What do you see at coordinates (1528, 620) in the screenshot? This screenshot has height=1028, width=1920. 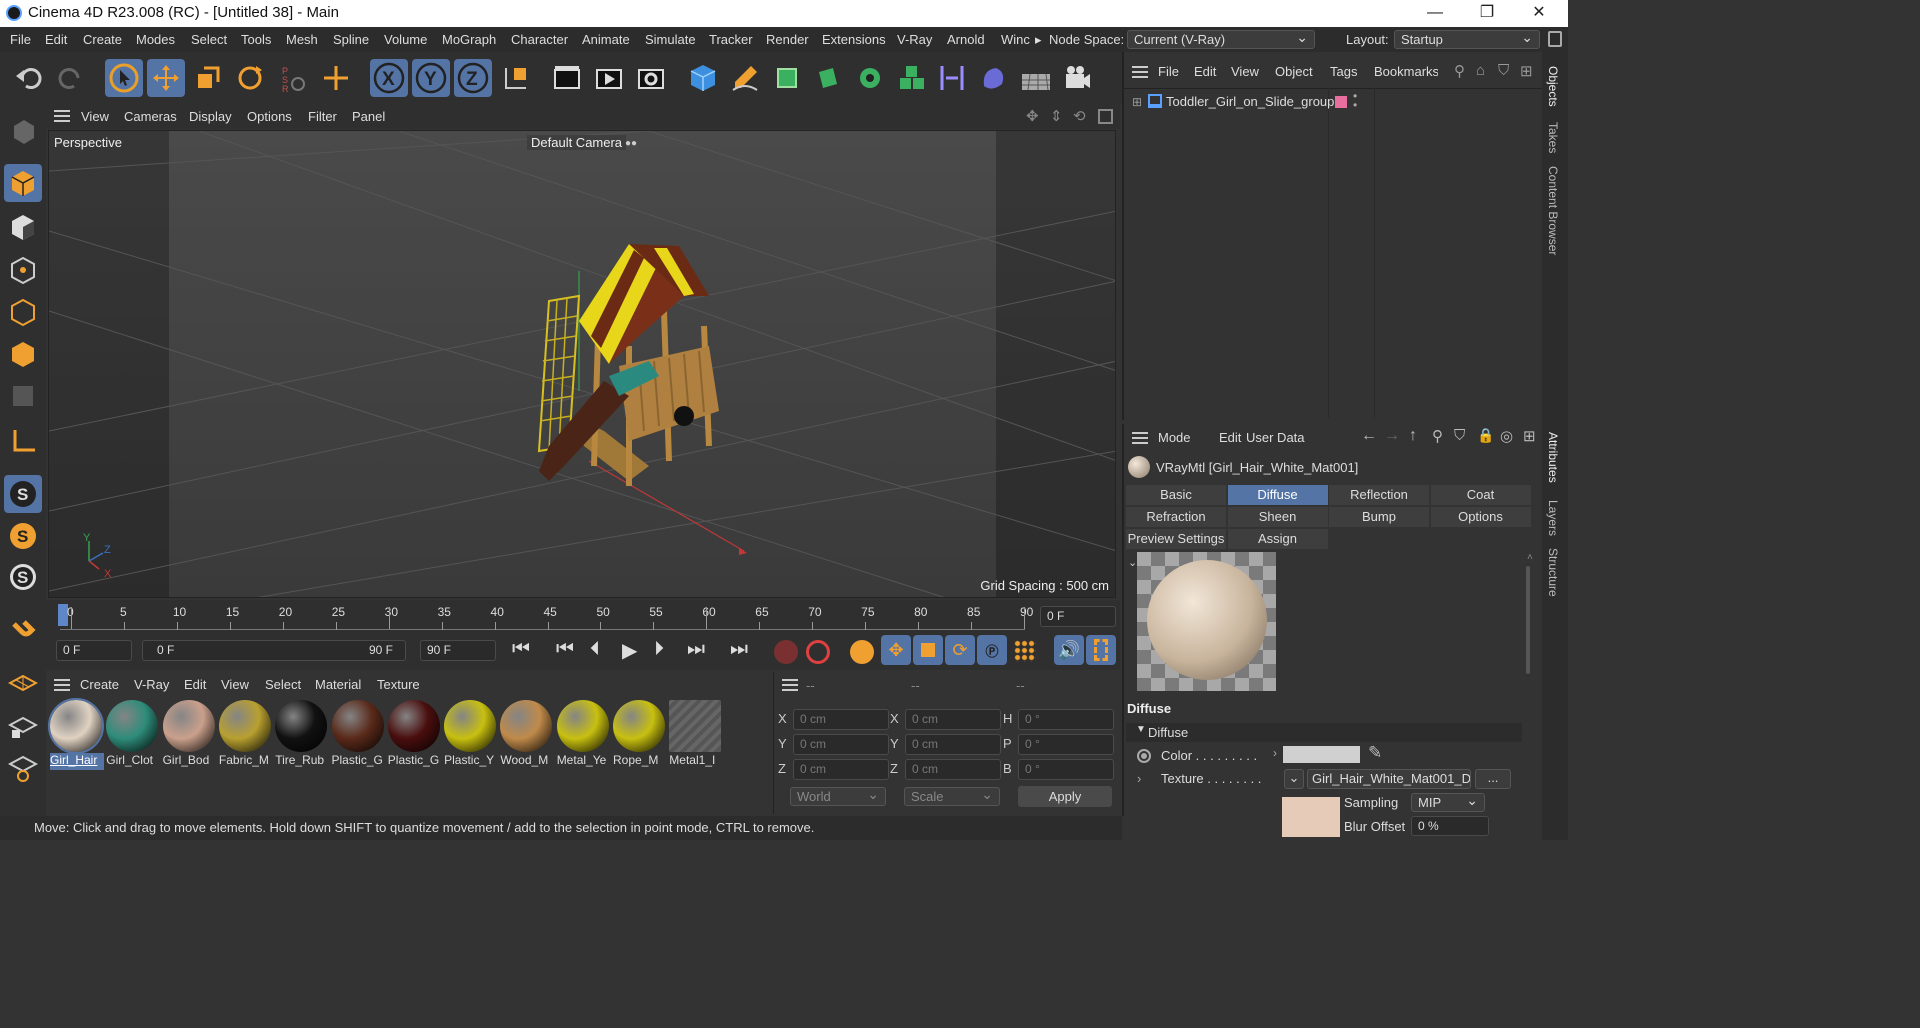 I see `attr-scrollbar` at bounding box center [1528, 620].